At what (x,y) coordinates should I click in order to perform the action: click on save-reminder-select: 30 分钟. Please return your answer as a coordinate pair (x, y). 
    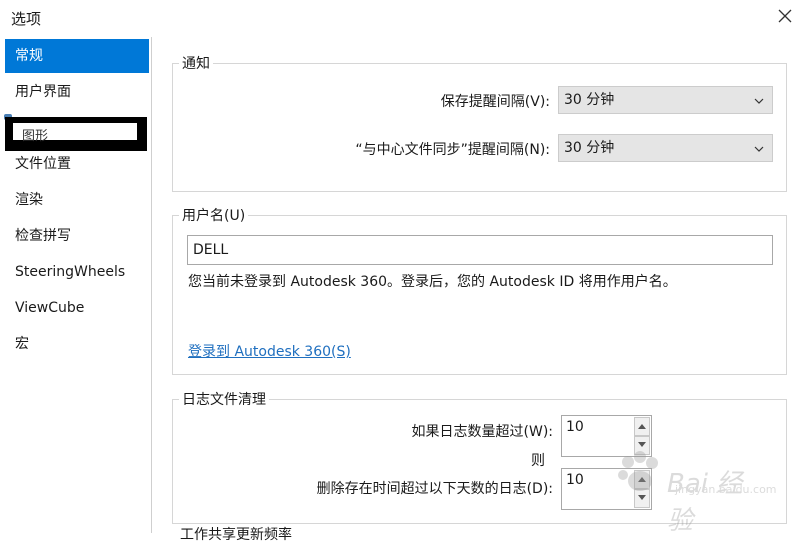
    Looking at the image, I should click on (665, 100).